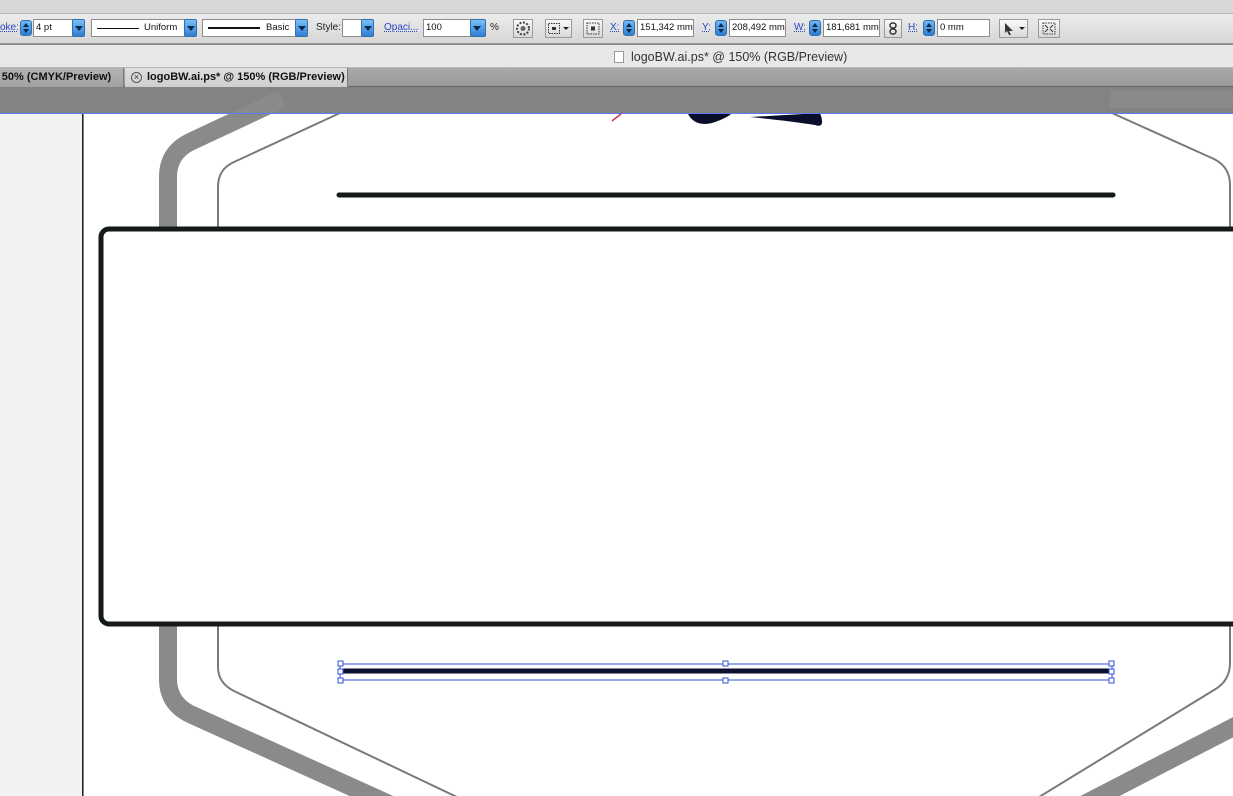  I want to click on h-input: 0 mm, so click(963, 28).